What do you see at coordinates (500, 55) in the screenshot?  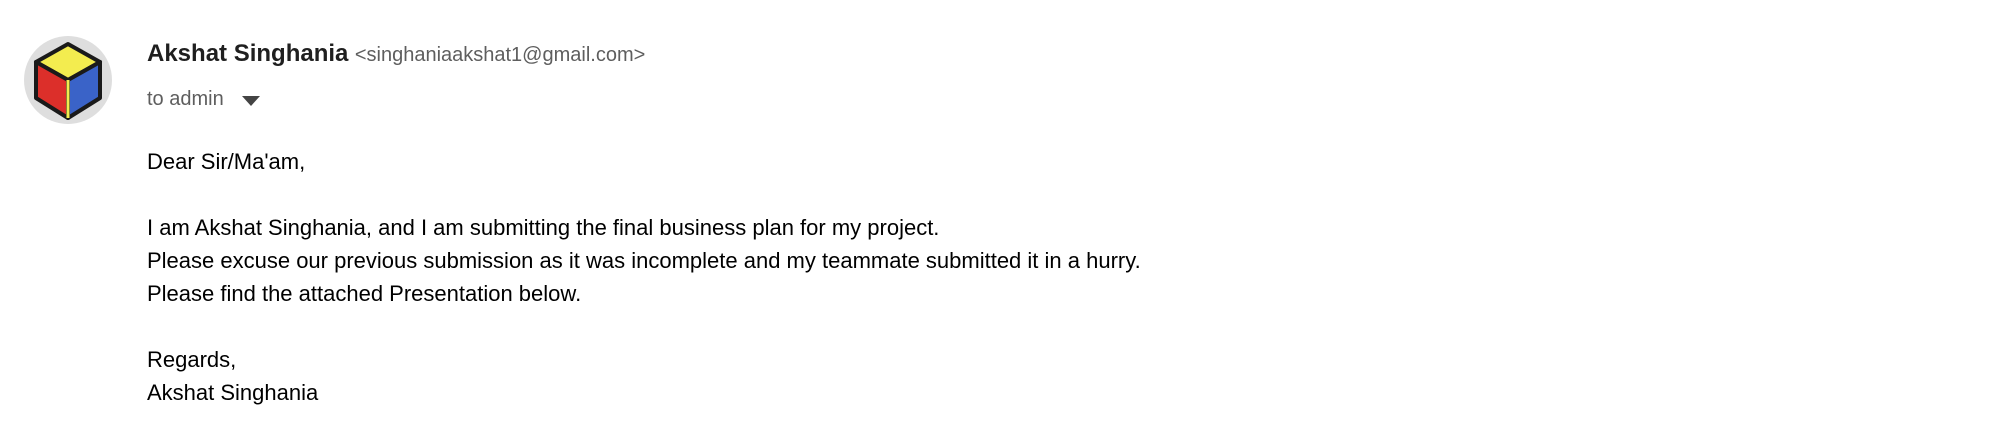 I see `sender-email: <singhaniaakshat1@gmail.com>` at bounding box center [500, 55].